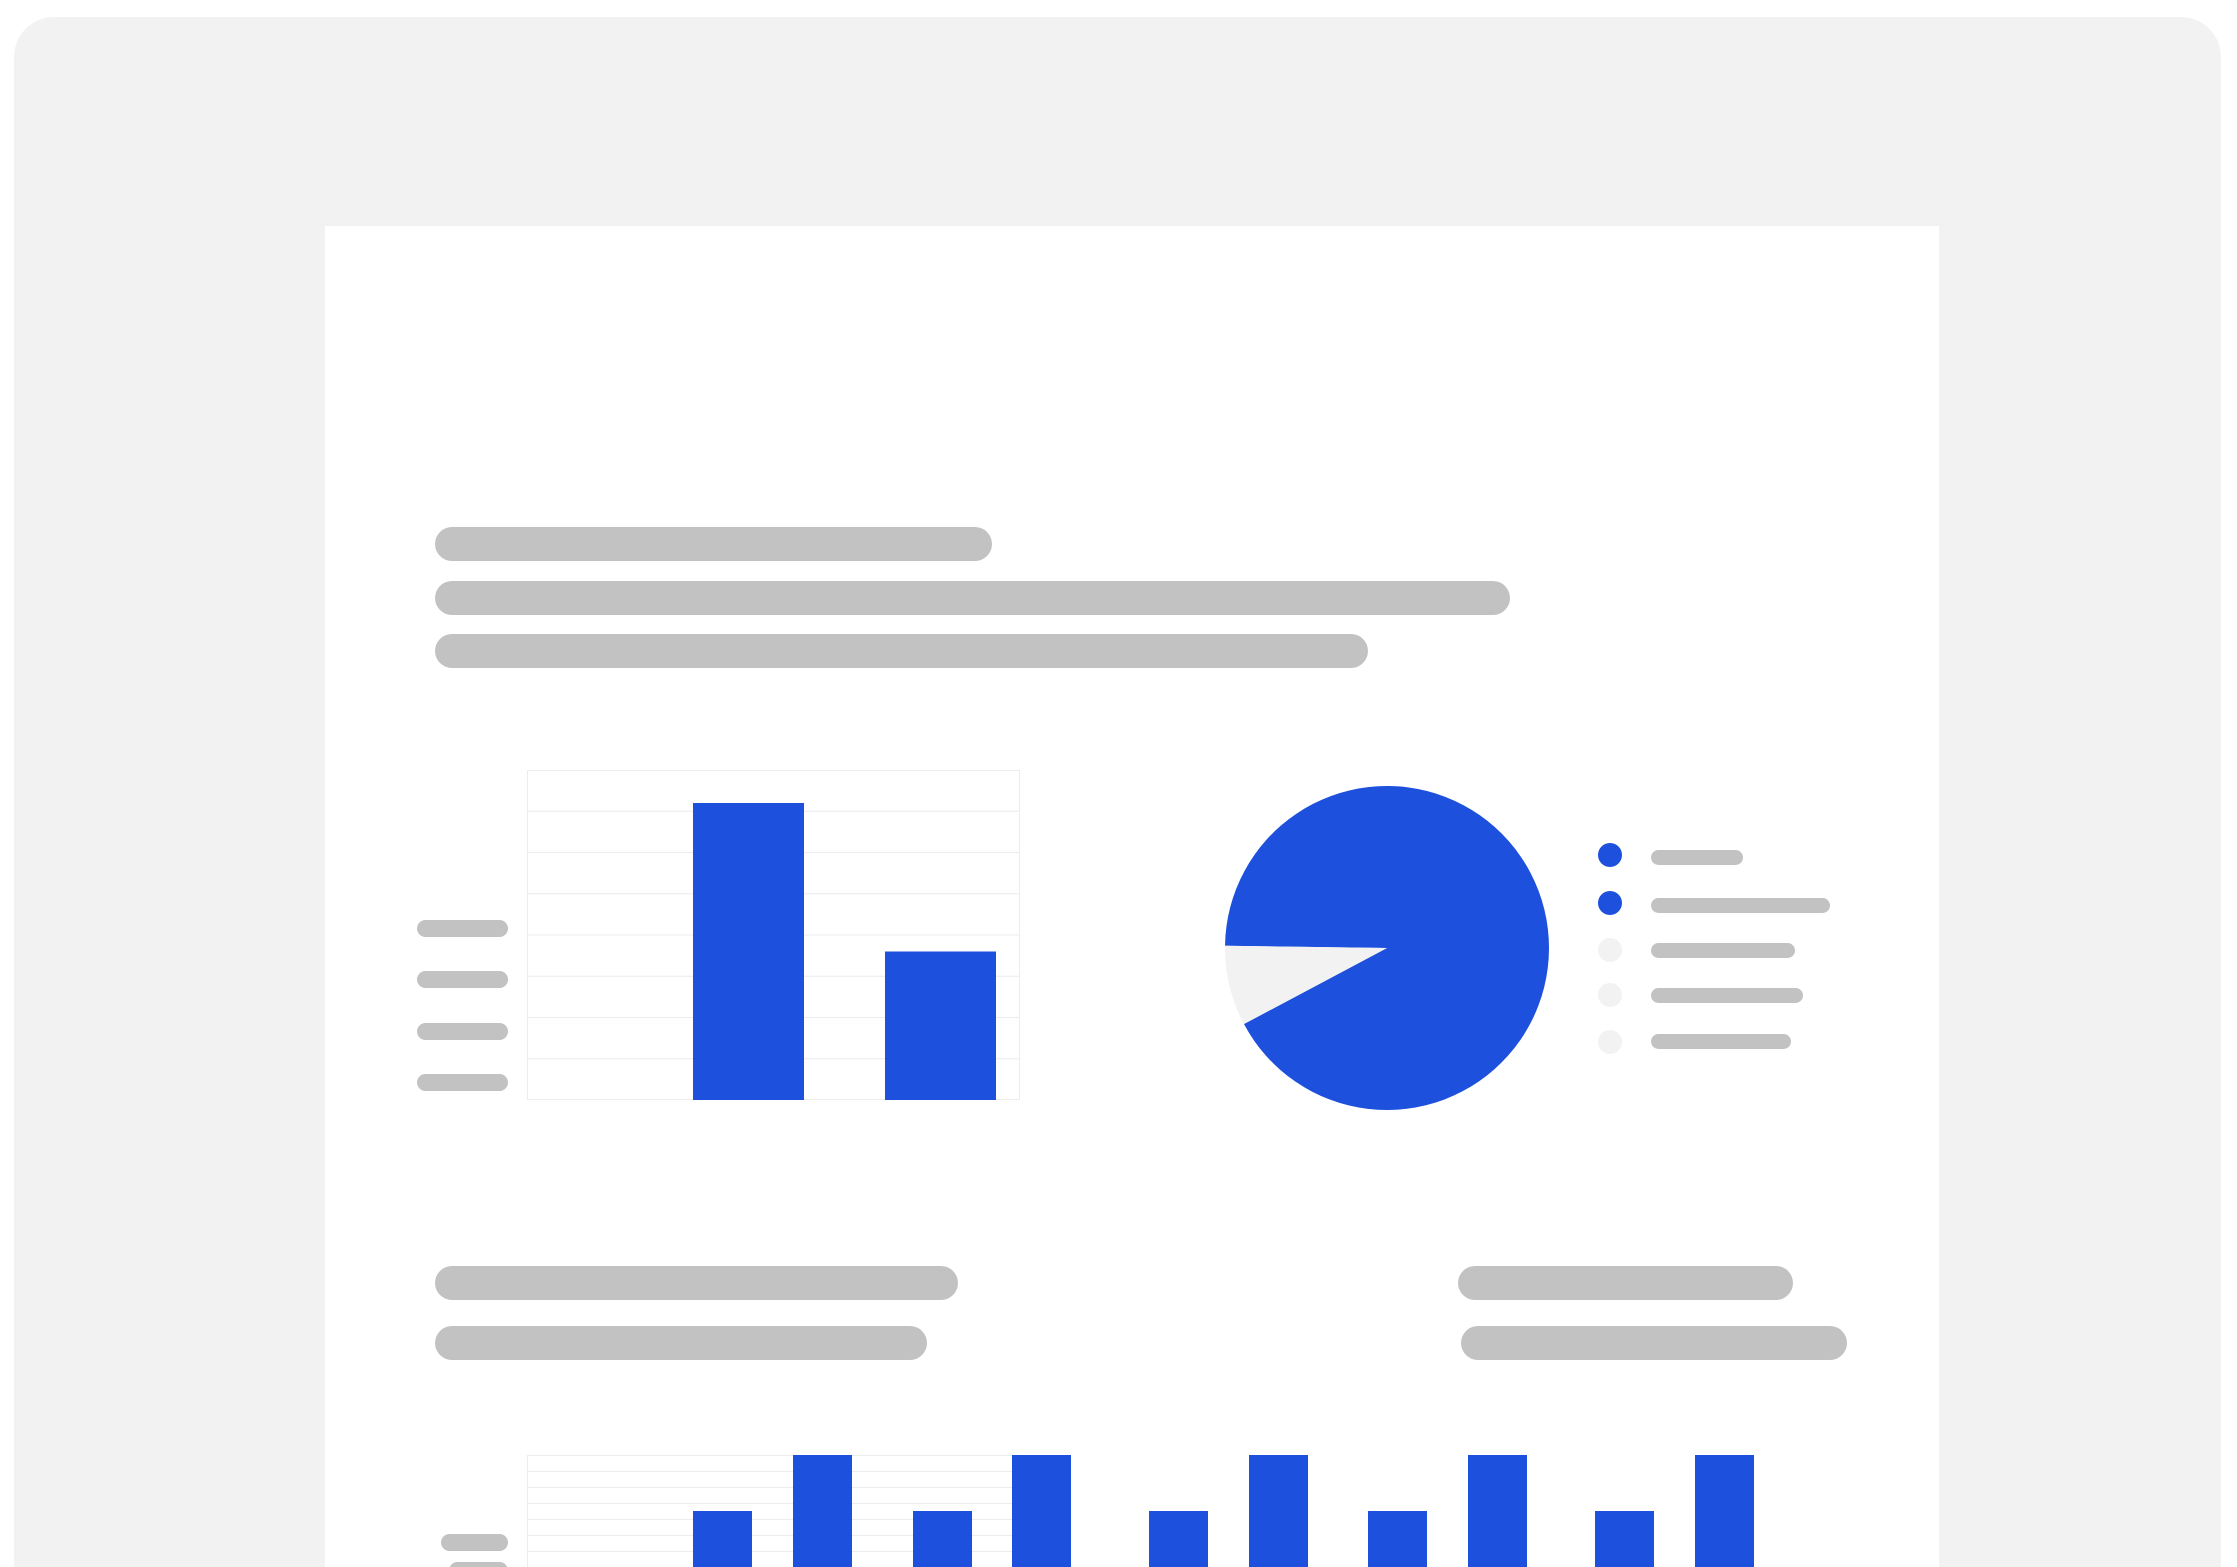  What do you see at coordinates (1140, 1511) in the screenshot?
I see `bar-chart-2-plot` at bounding box center [1140, 1511].